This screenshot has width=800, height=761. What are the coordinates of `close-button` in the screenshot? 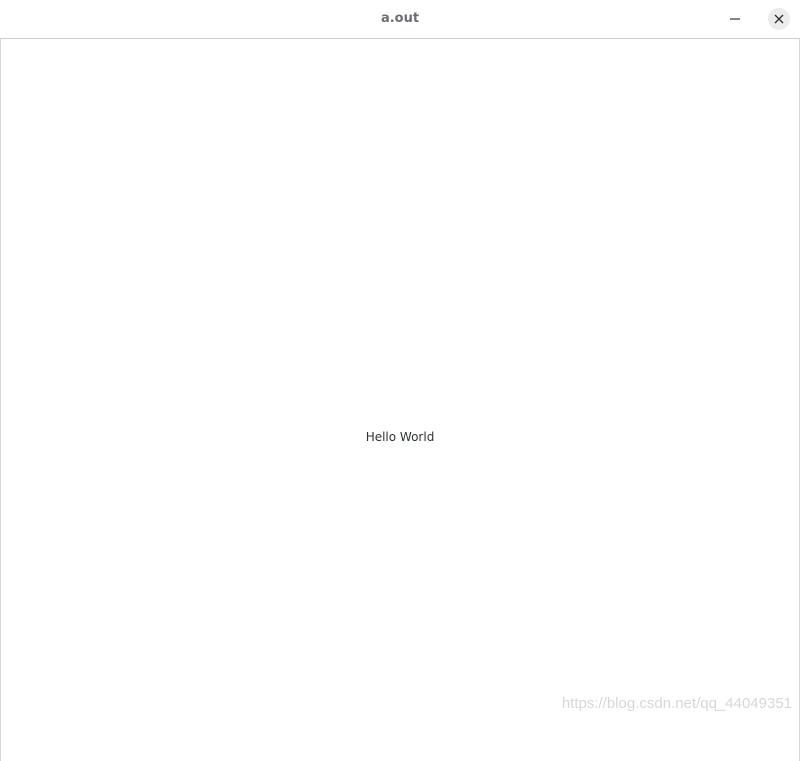 It's located at (779, 19).